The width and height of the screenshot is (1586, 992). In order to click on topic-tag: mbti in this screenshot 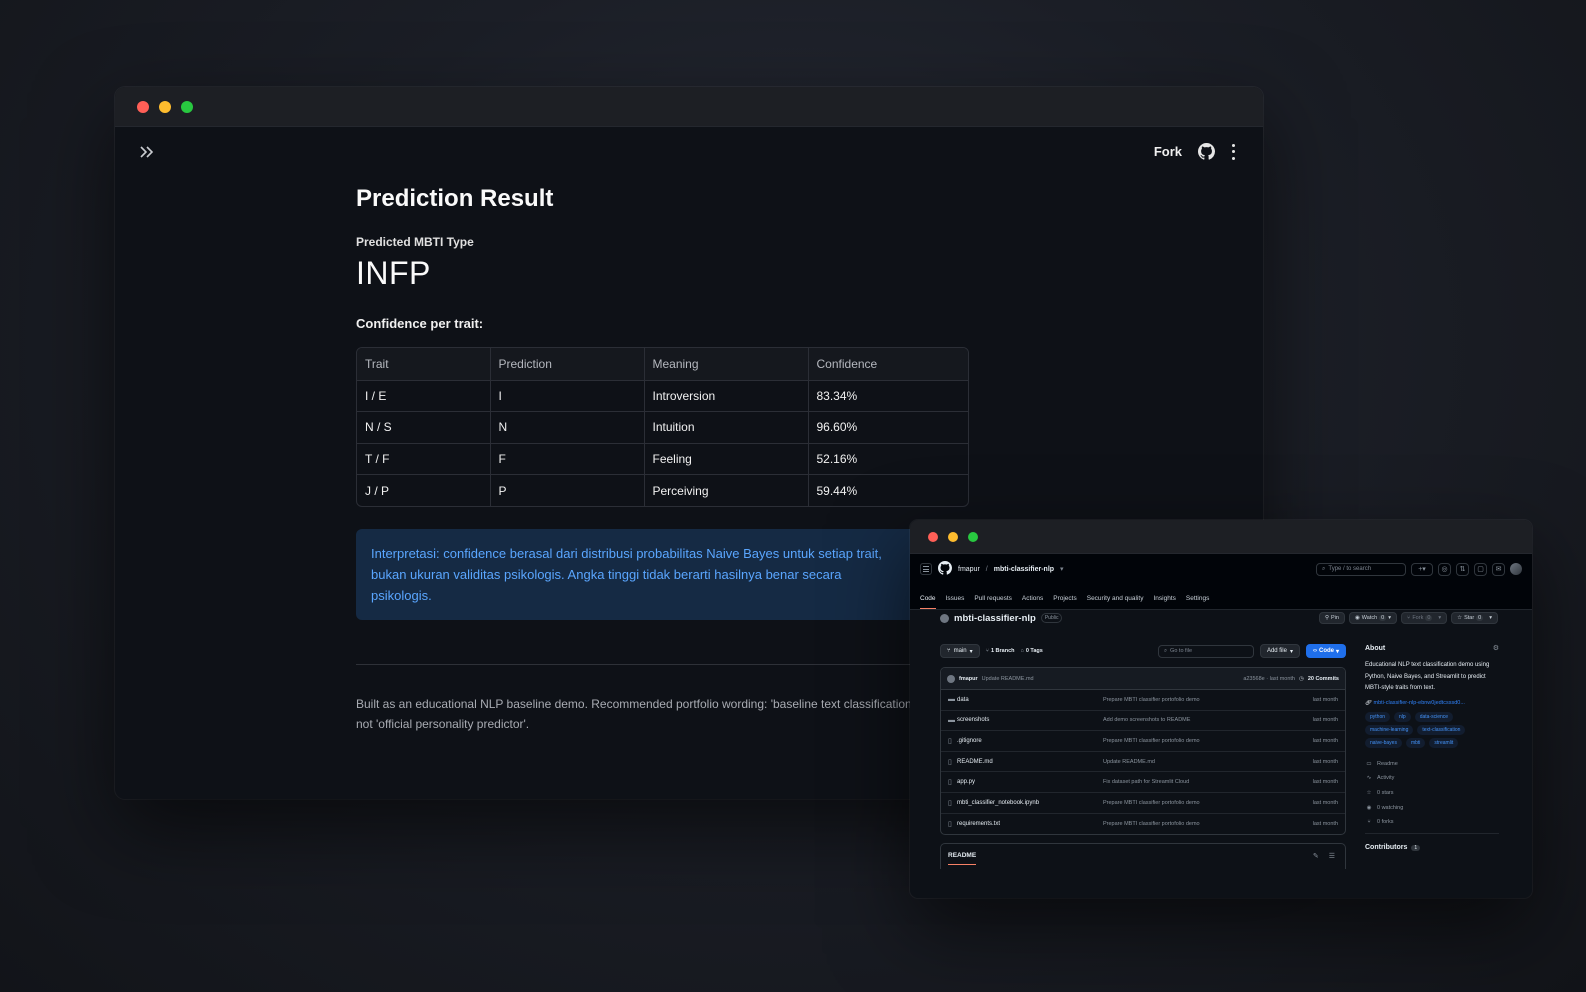, I will do `click(1415, 742)`.